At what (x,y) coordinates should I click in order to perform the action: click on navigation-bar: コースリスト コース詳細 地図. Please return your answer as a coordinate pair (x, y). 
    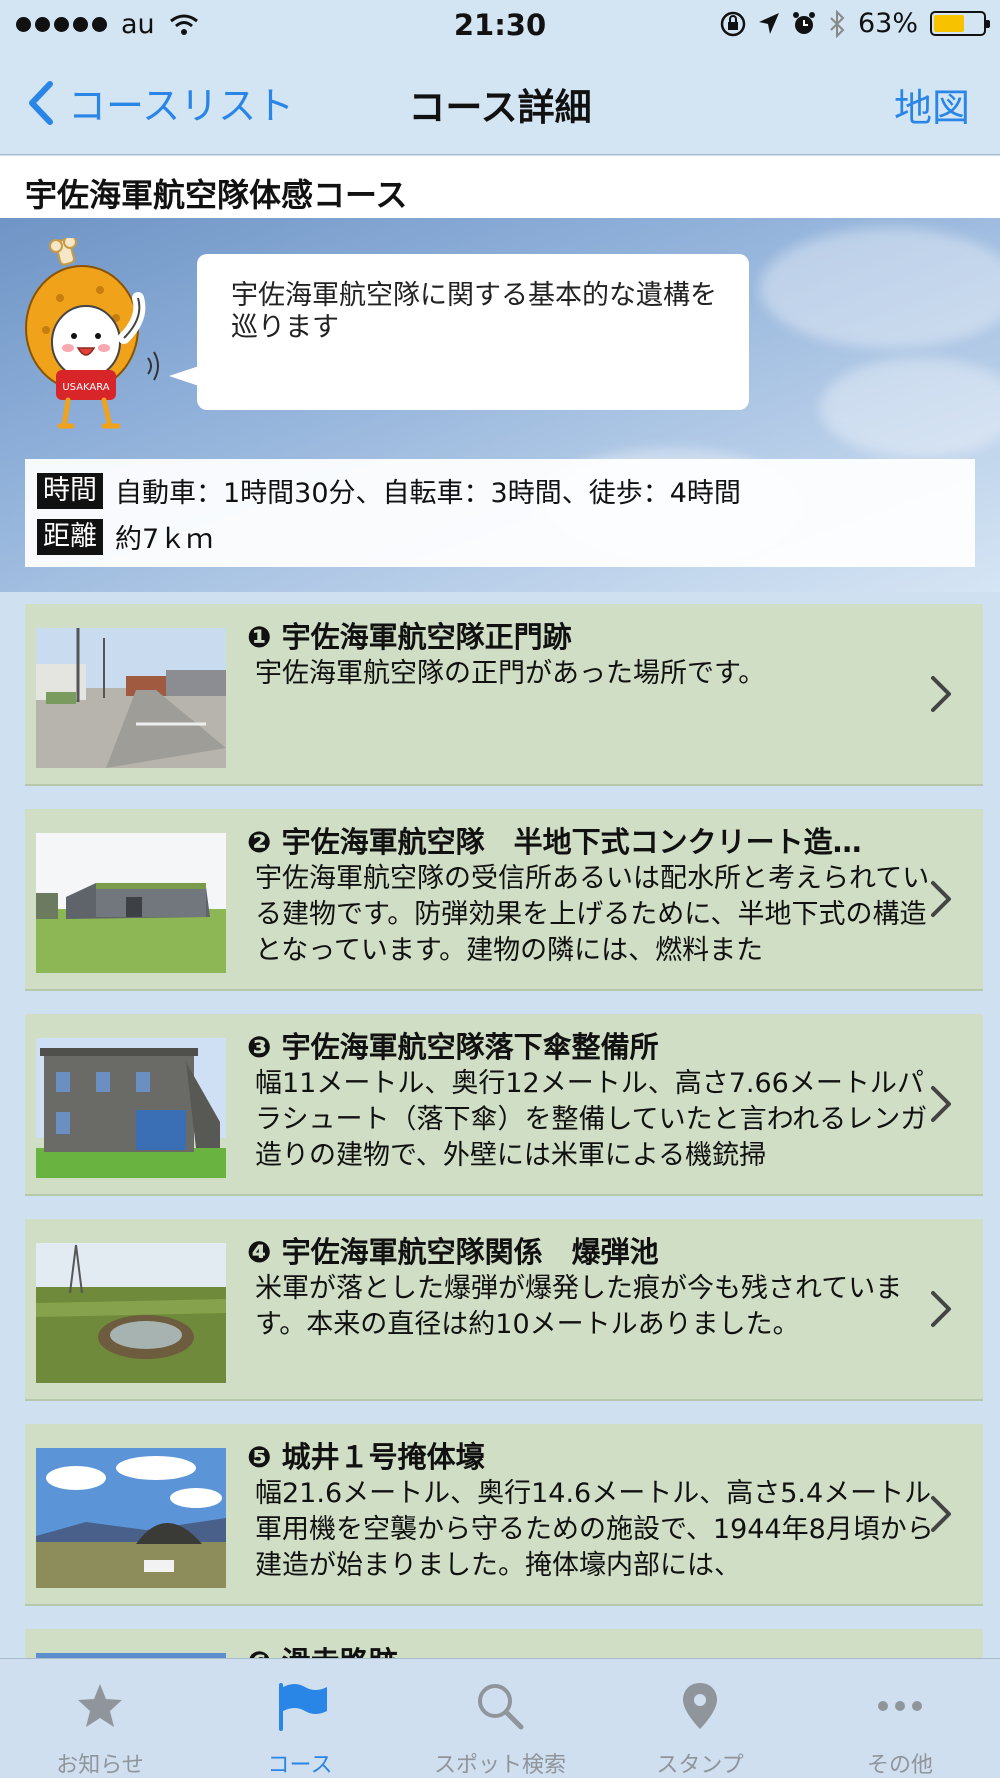
    Looking at the image, I should click on (500, 102).